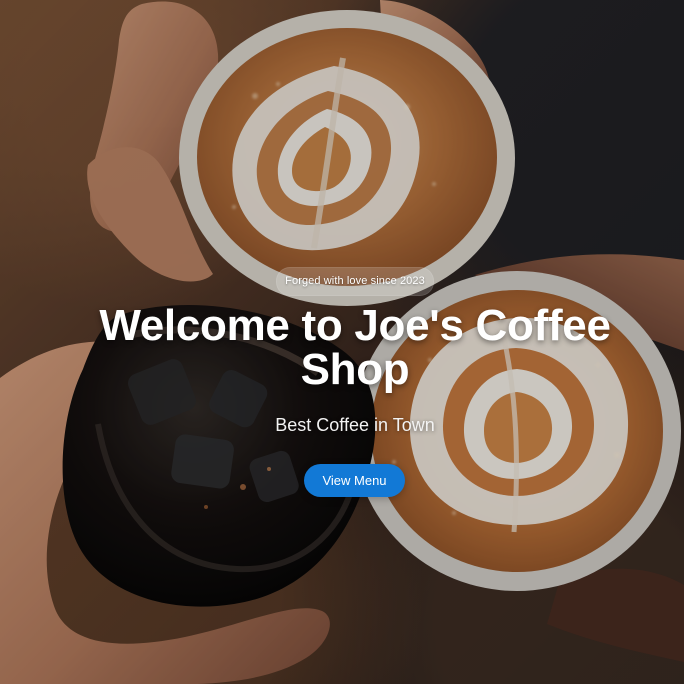  I want to click on hero-subtitle: Best Coffee in Town, so click(355, 425).